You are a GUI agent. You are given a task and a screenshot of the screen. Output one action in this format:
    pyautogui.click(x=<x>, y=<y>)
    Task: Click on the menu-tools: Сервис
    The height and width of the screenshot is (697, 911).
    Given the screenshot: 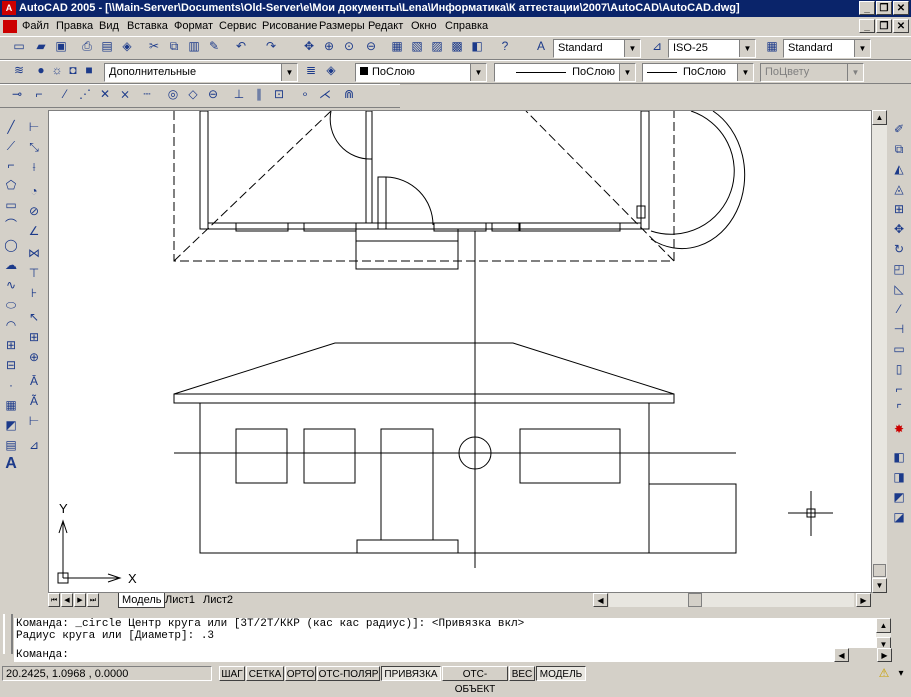 What is the action you would take?
    pyautogui.click(x=238, y=26)
    